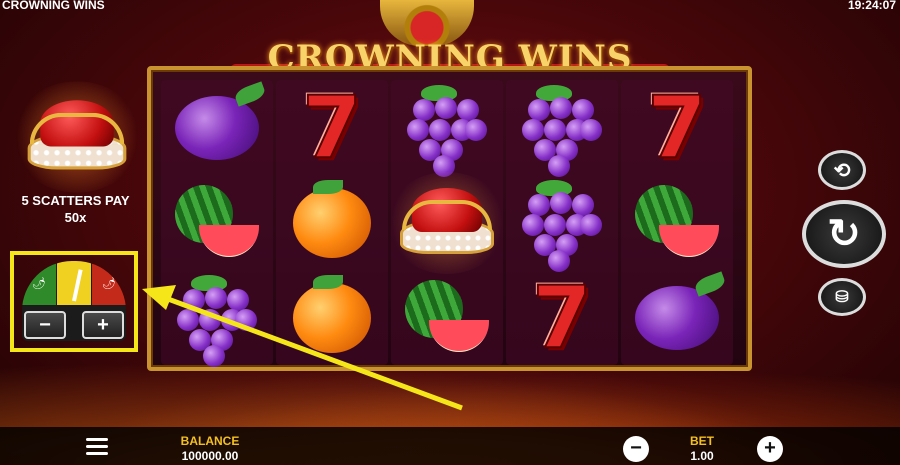 The image size is (900, 465). Describe the element at coordinates (210, 456) in the screenshot. I see `balance-value: 100000.00` at that location.